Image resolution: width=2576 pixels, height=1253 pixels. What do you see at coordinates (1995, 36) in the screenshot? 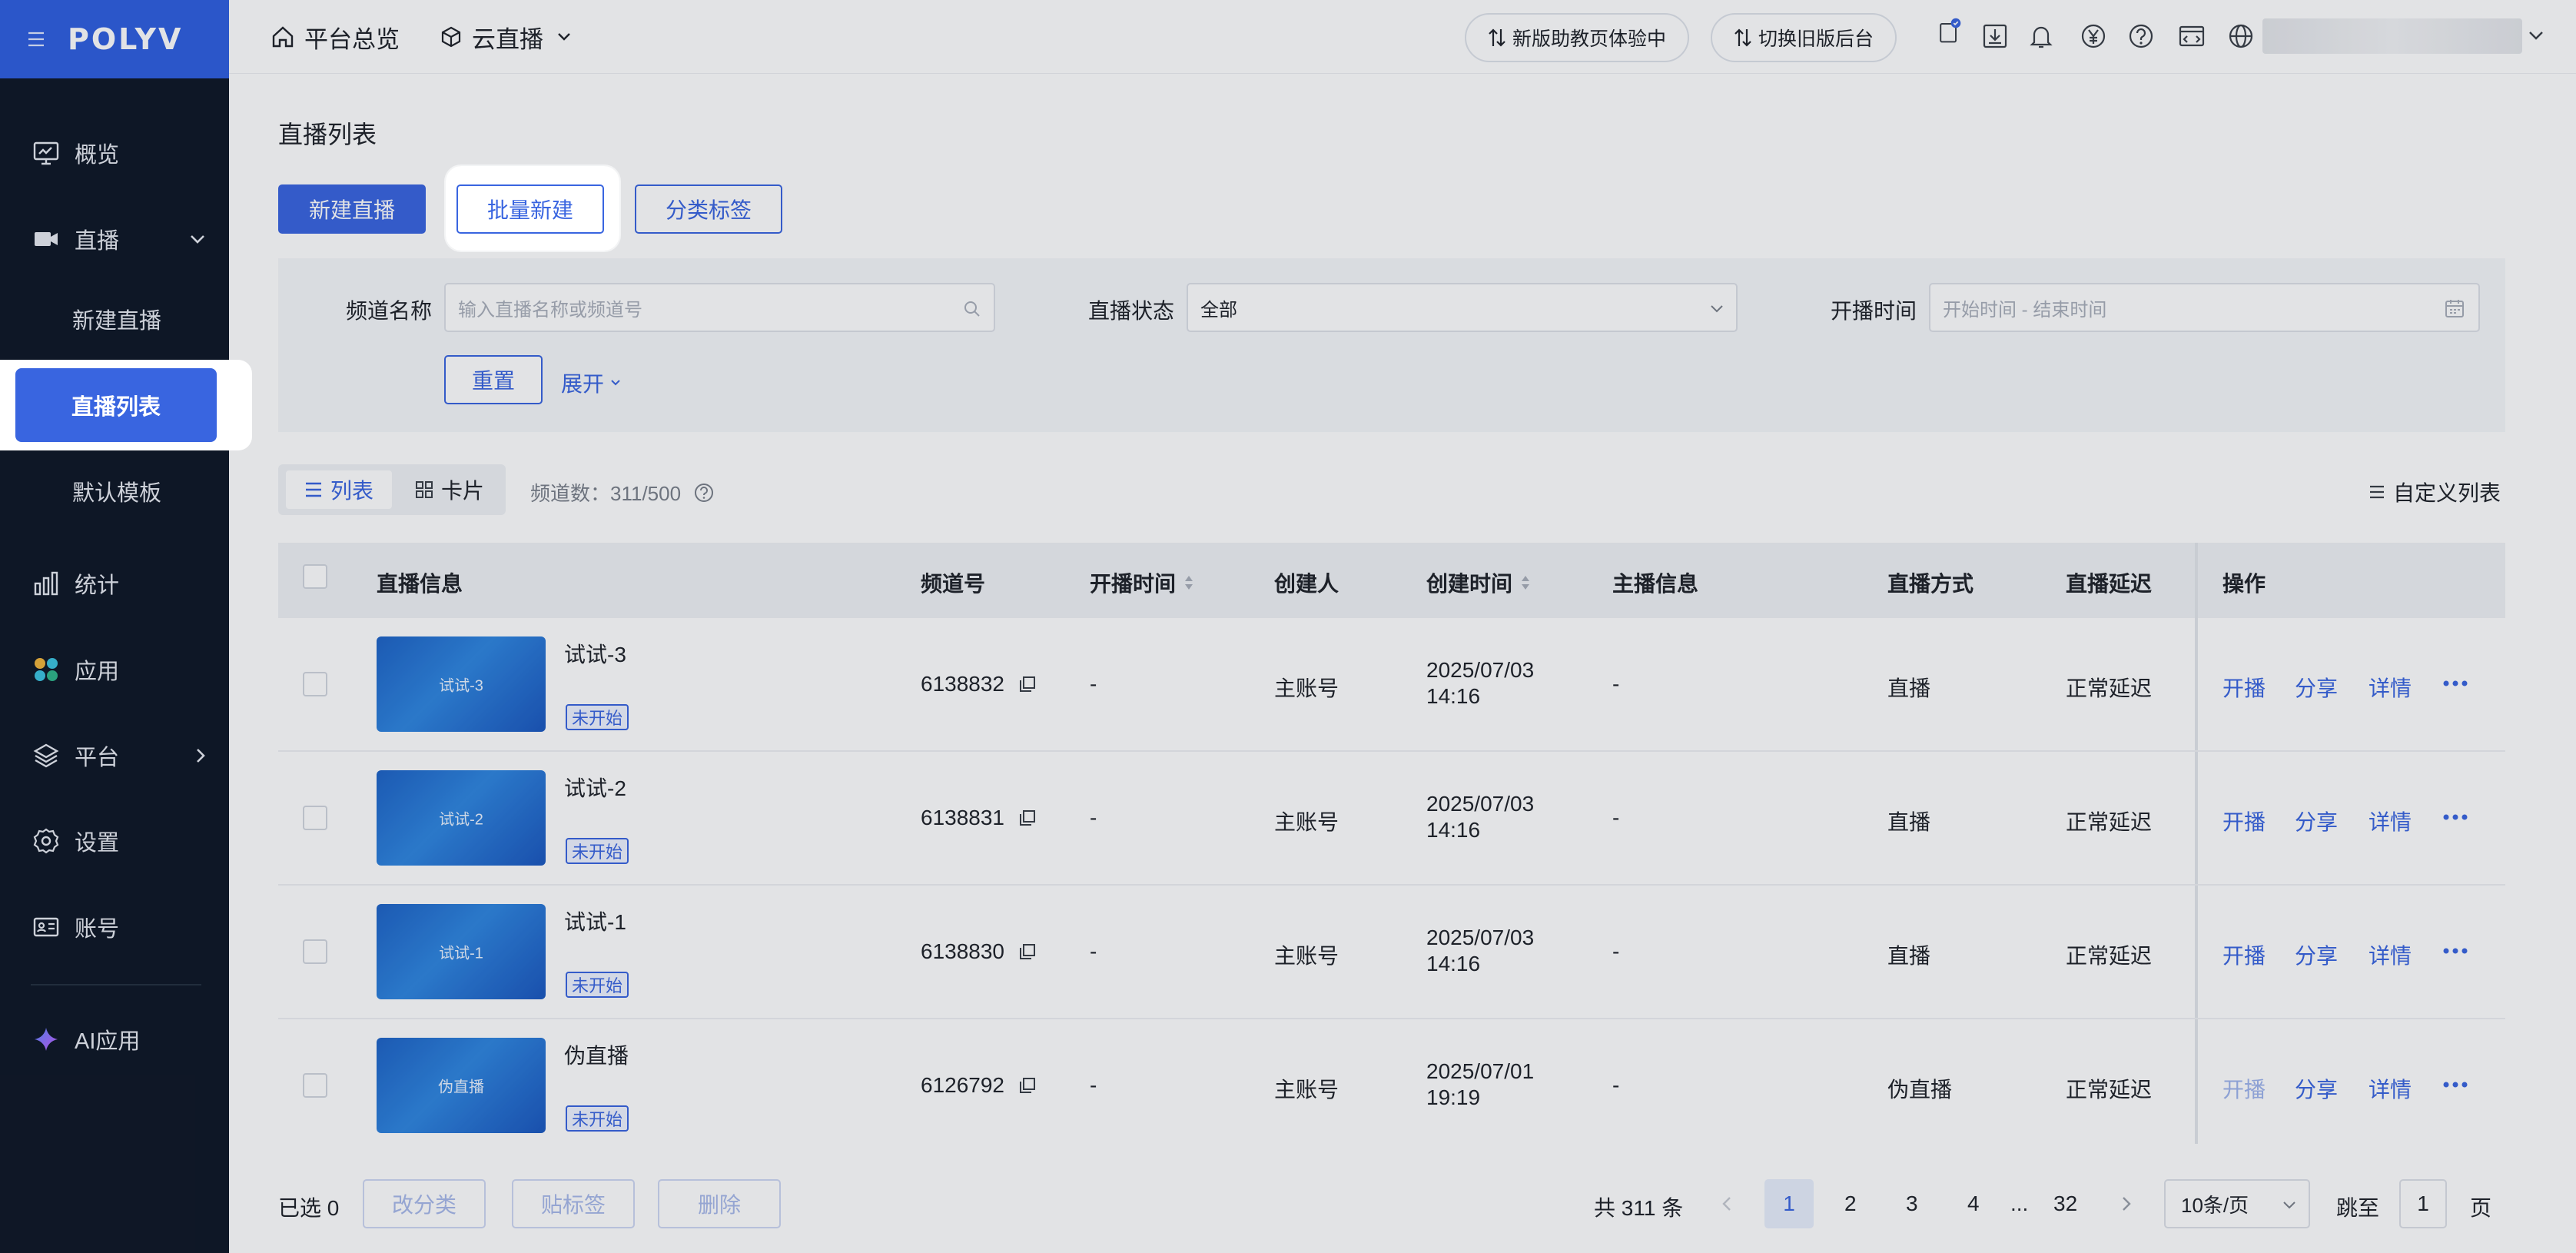
I see `download-icon` at bounding box center [1995, 36].